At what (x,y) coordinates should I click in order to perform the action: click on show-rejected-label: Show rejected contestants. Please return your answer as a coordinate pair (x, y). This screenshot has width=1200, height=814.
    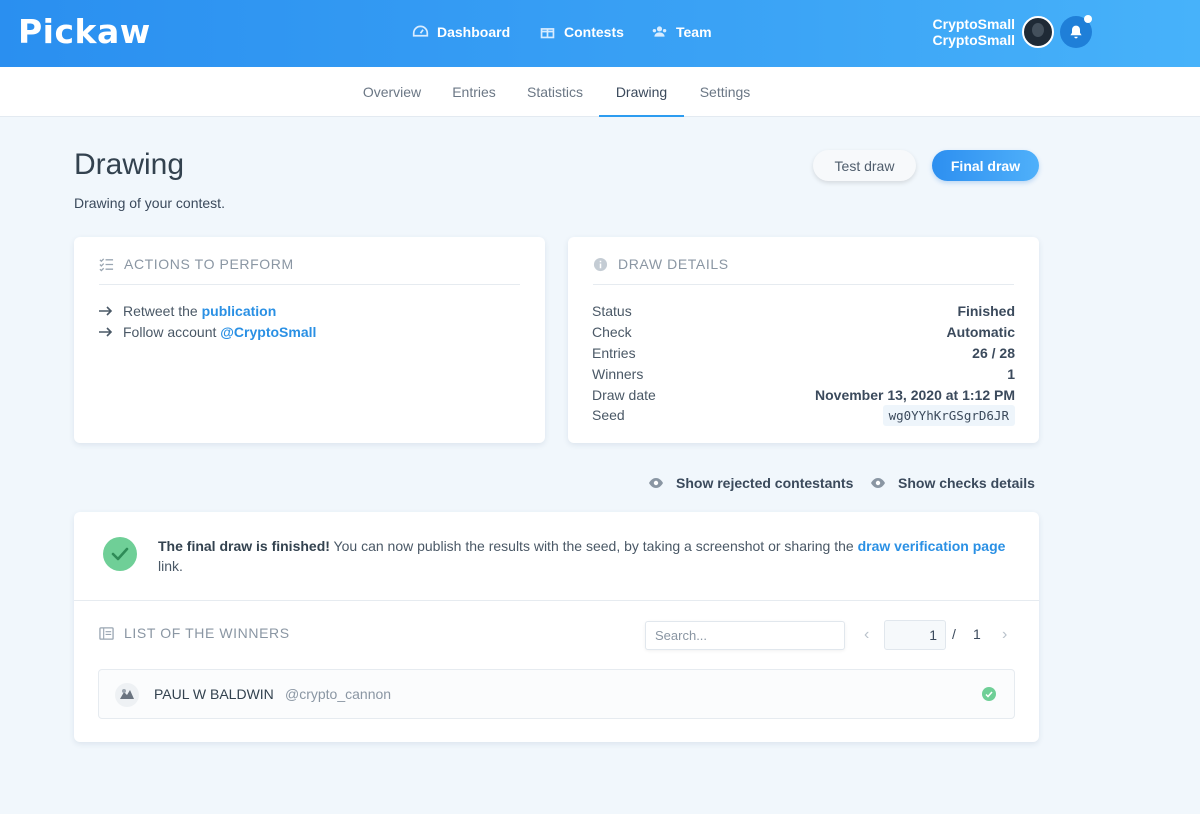
    Looking at the image, I should click on (765, 483).